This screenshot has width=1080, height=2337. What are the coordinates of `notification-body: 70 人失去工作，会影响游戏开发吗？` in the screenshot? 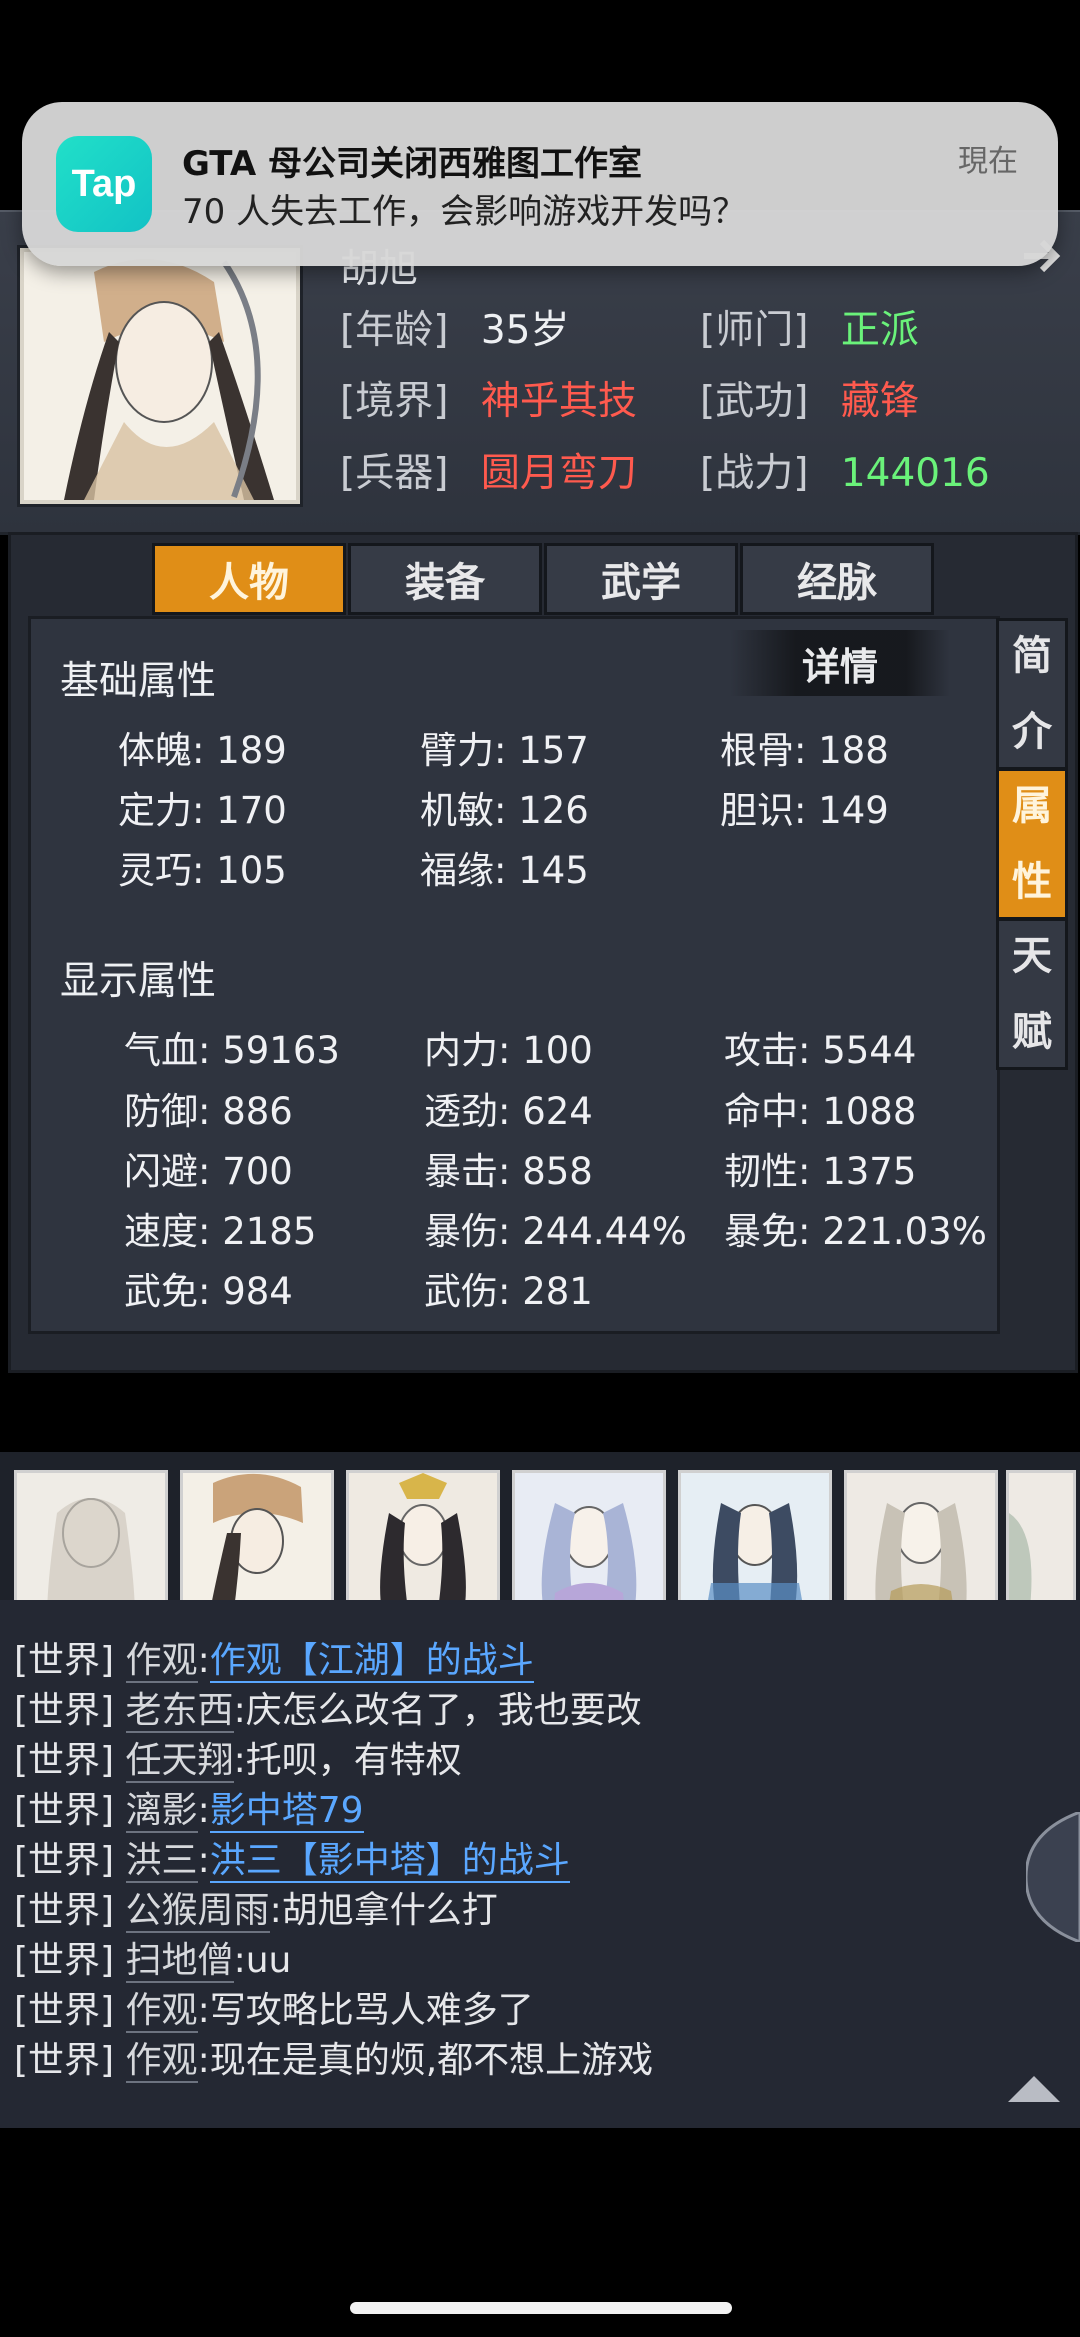 It's located at (464, 212).